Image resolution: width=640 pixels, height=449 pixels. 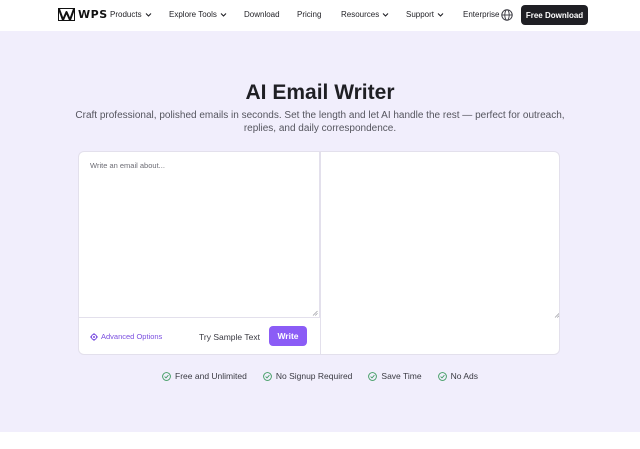 I want to click on nav-enterprise: Enterprise, so click(x=481, y=14).